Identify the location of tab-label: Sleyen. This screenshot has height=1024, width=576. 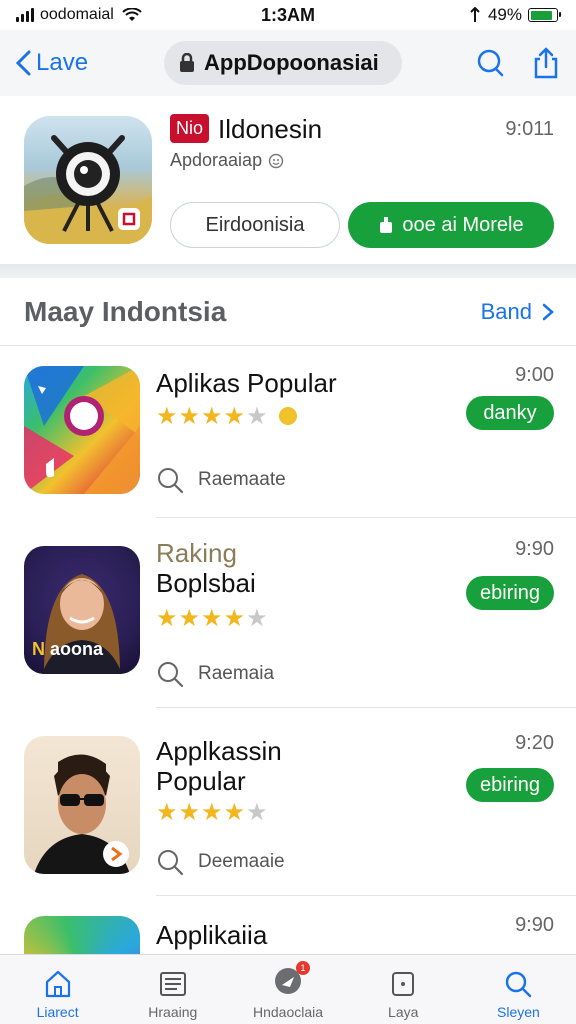
(518, 1012).